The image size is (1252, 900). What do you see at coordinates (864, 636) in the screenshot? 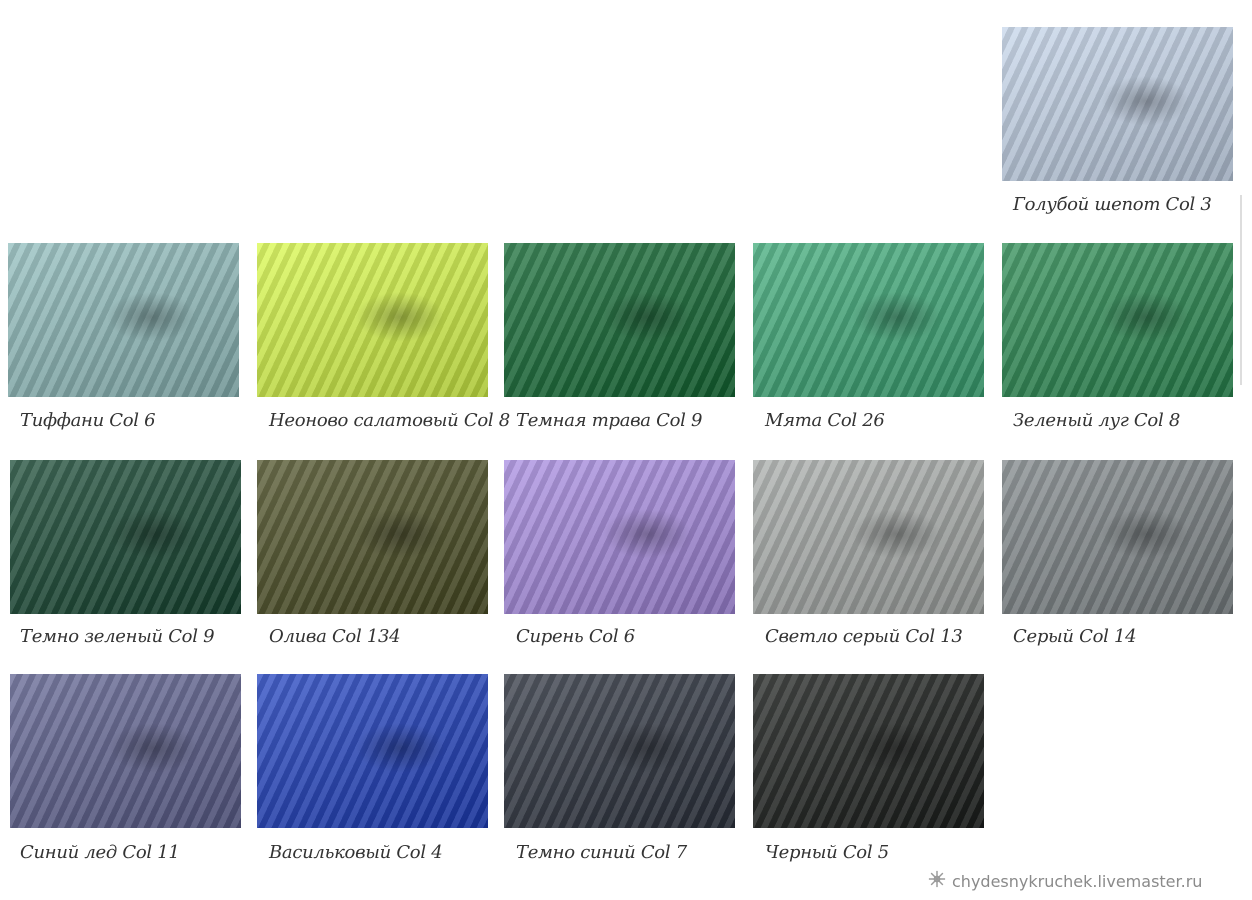
I see `swatch-label: Светло серый Col 13` at bounding box center [864, 636].